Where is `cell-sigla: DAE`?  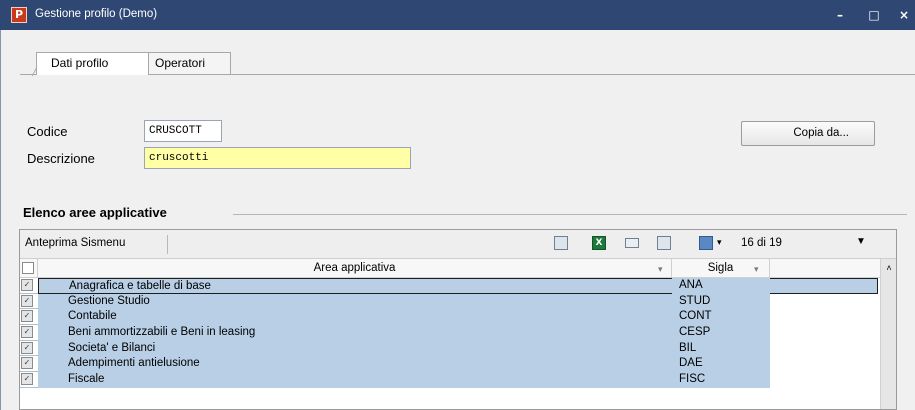
cell-sigla: DAE is located at coordinates (721, 364).